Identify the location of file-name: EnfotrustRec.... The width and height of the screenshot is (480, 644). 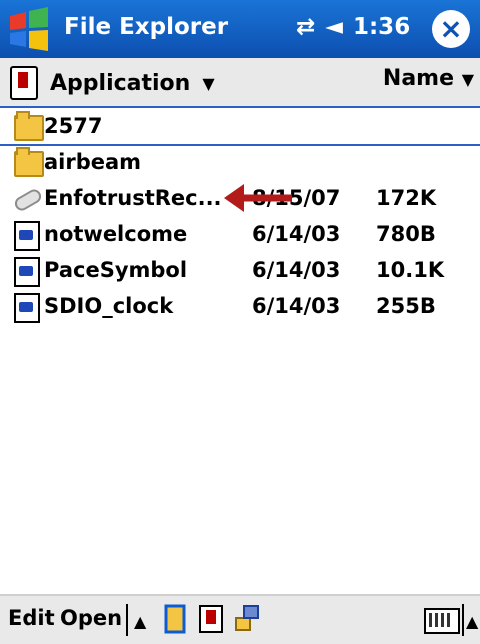
(133, 198).